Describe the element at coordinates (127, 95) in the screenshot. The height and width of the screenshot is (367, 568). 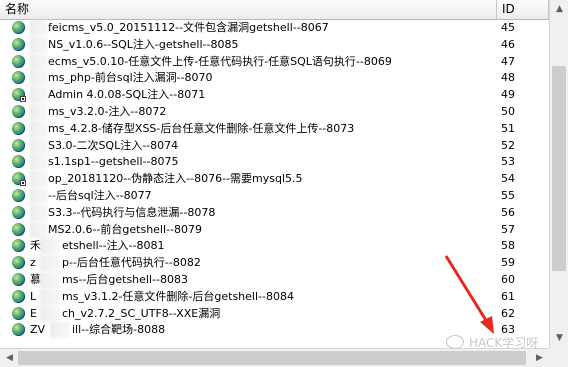
I see `item-name: Admin 4.0.08-SQL注入--8071` at that location.